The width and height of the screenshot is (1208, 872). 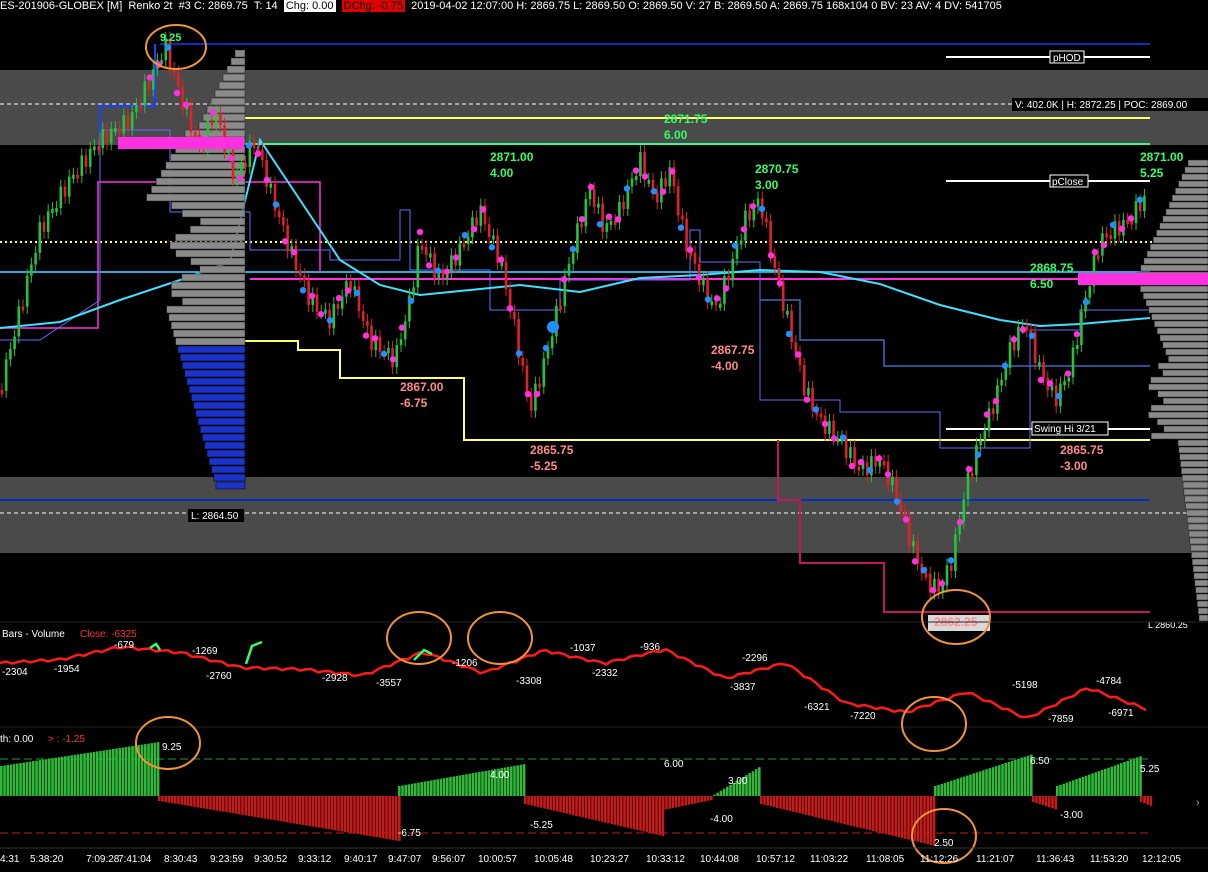 What do you see at coordinates (1101, 105) in the screenshot?
I see `vinfo-label: V: 402.0K | H: 2872.25 | POC: 2869.00` at bounding box center [1101, 105].